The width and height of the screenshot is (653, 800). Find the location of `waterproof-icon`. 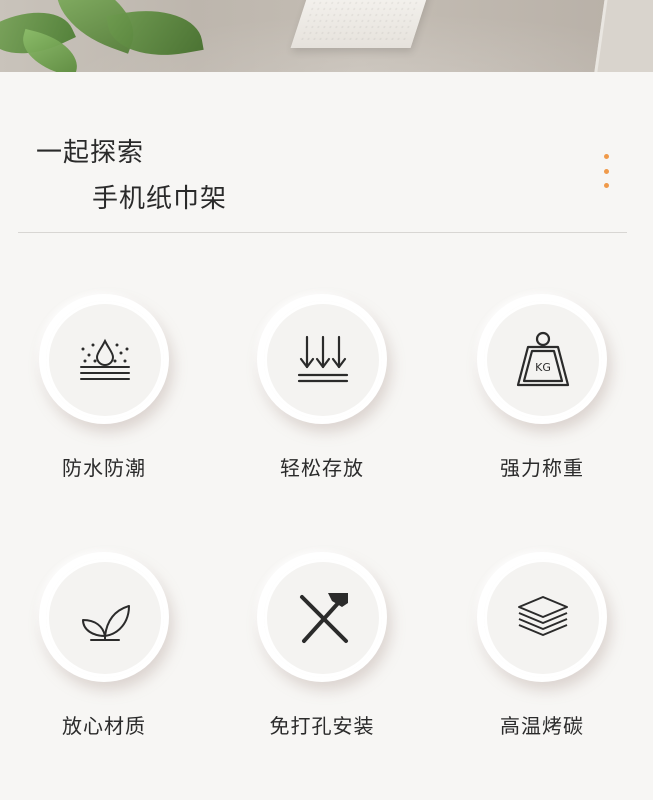

waterproof-icon is located at coordinates (105, 359).